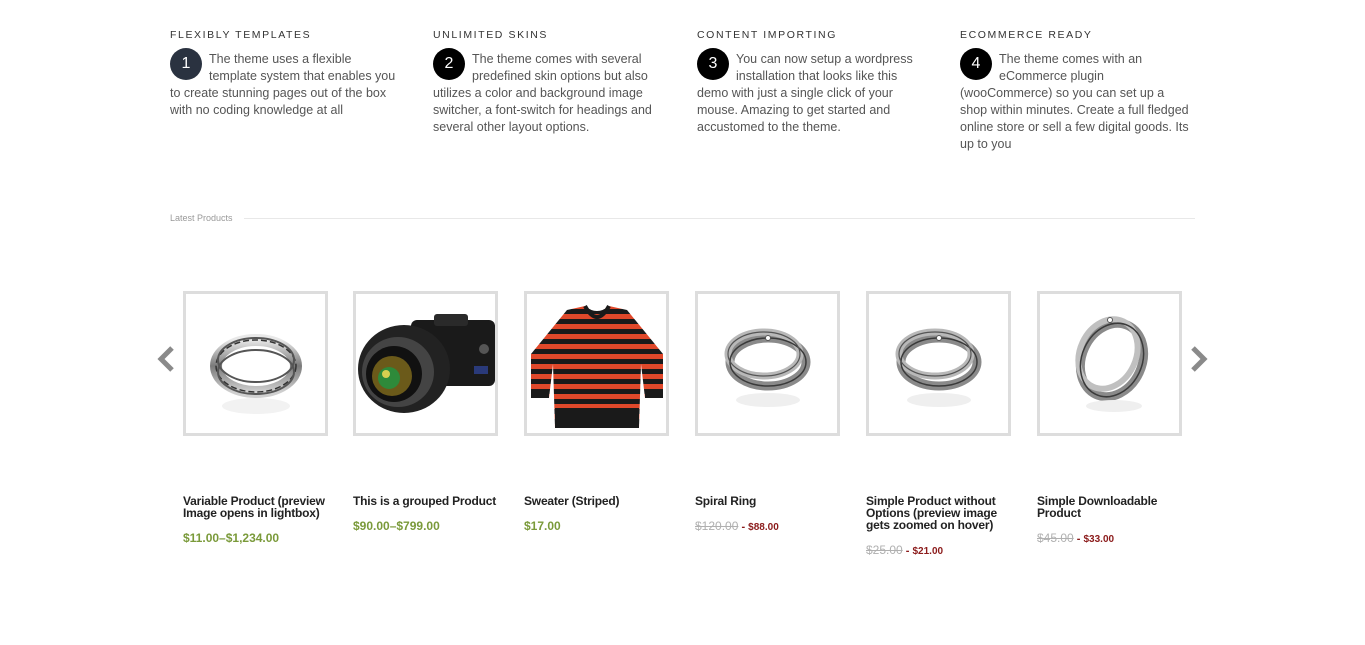  I want to click on product-price: $45.00 - $33.00, so click(1109, 539).